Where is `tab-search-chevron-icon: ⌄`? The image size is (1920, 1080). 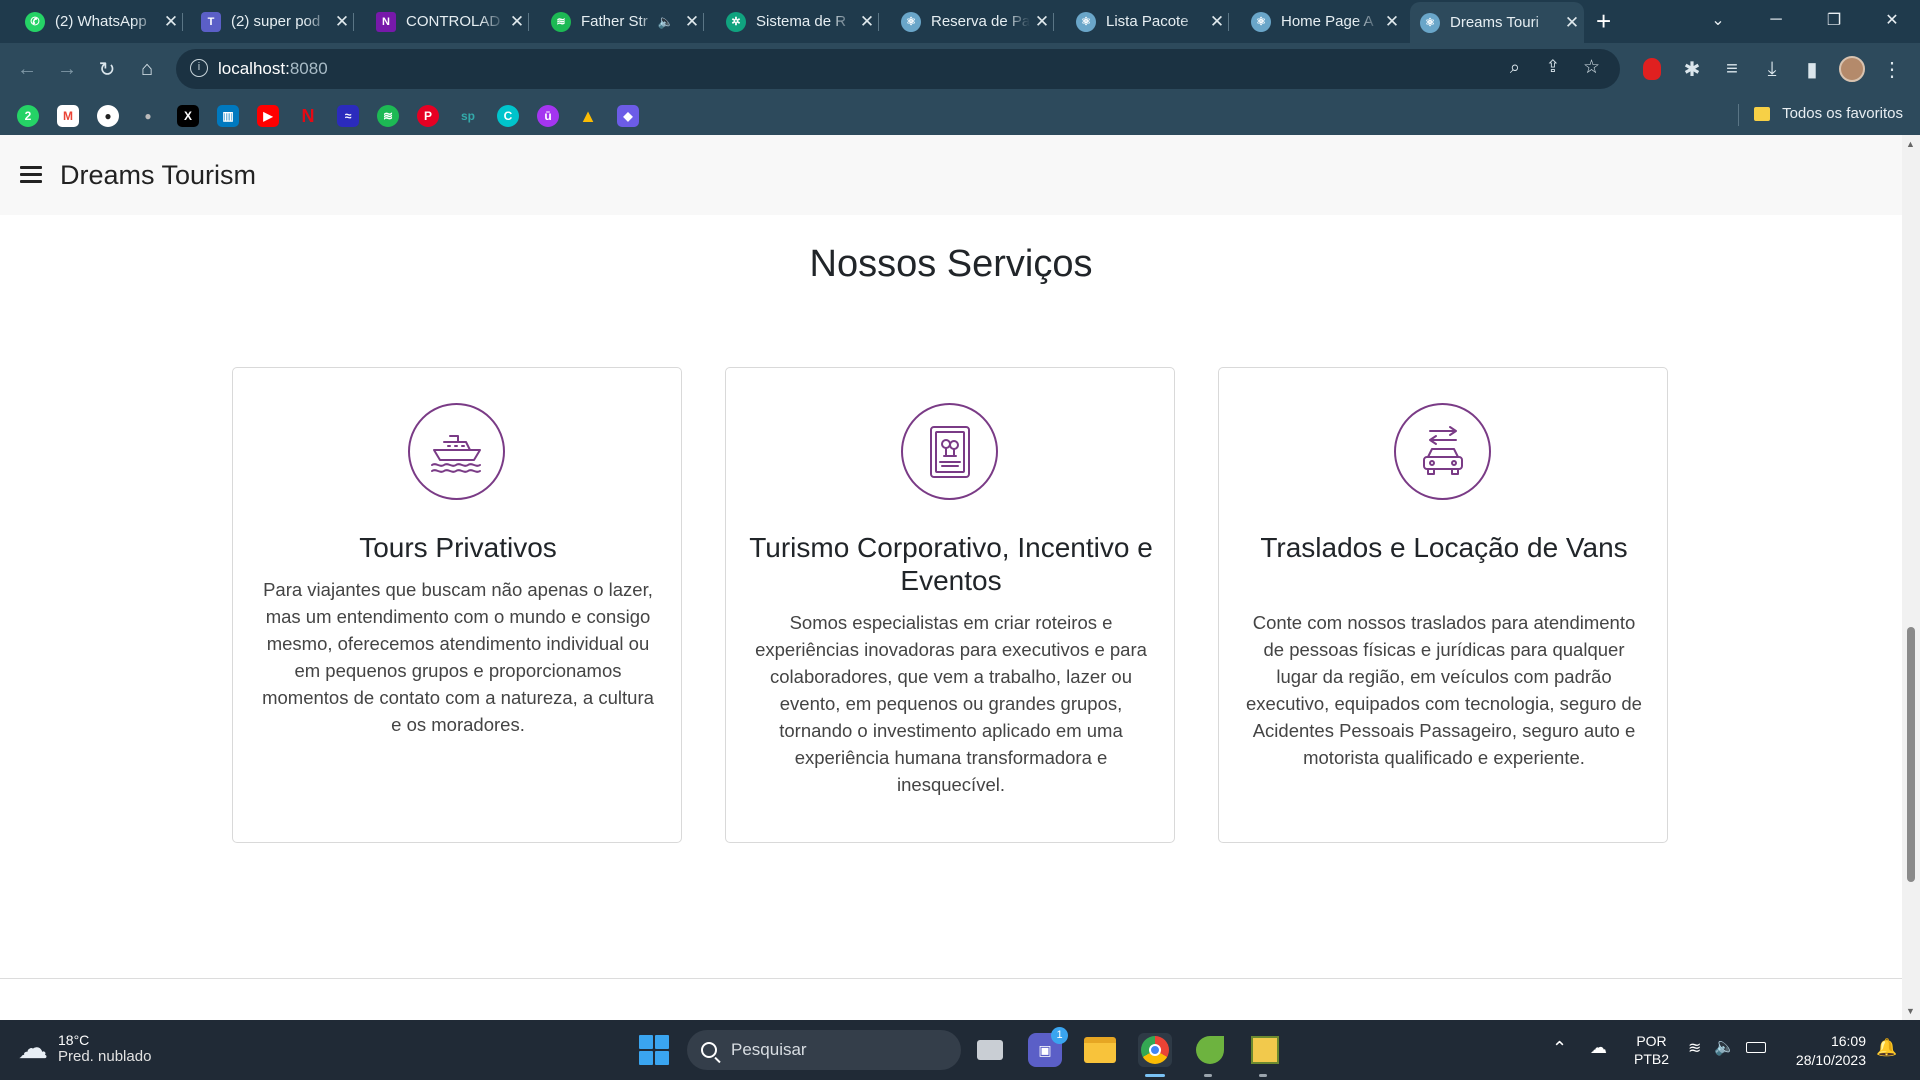
tab-search-chevron-icon: ⌄ is located at coordinates (1718, 20).